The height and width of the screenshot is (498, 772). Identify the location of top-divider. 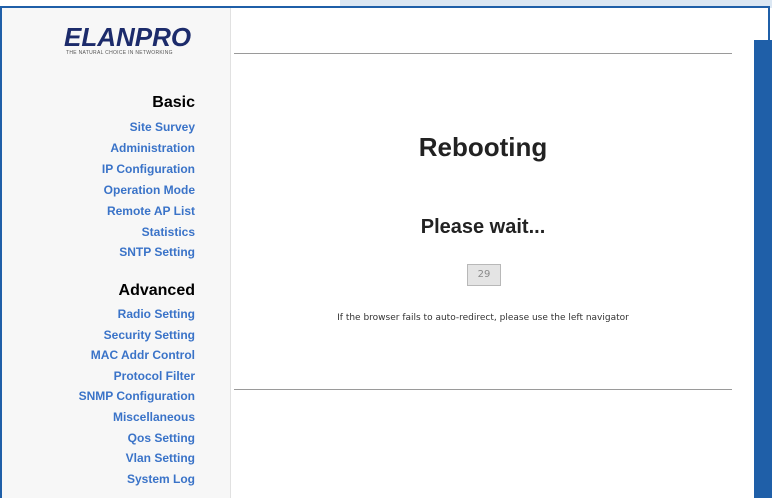
(483, 53).